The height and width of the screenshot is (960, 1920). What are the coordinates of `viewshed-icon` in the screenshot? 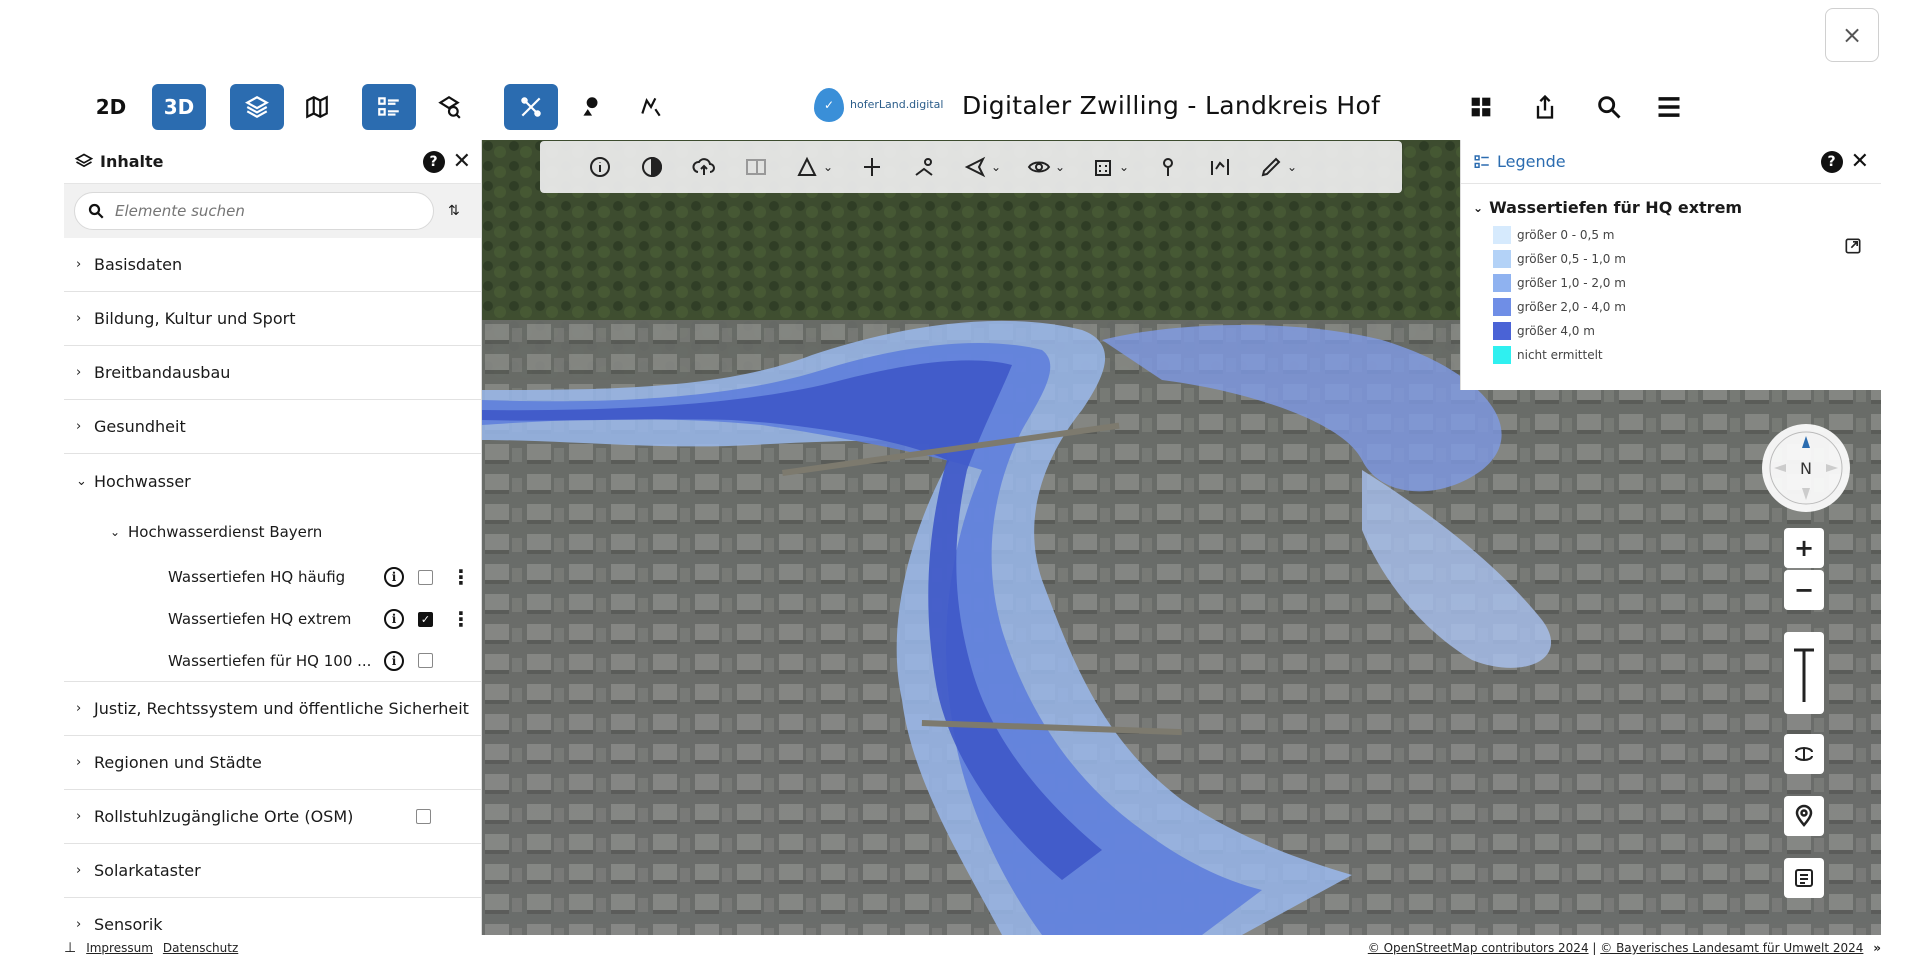 It's located at (924, 167).